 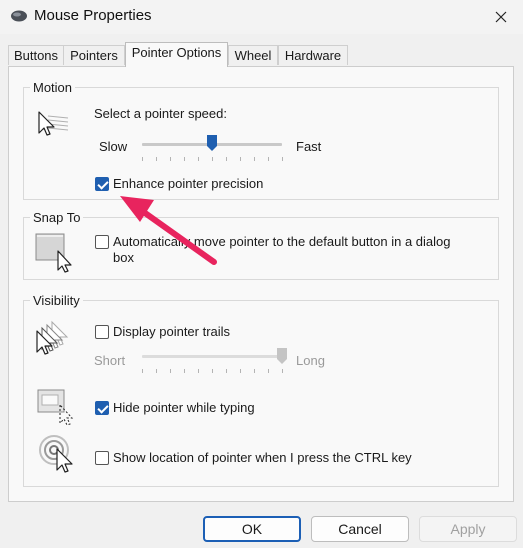 What do you see at coordinates (212, 356) in the screenshot?
I see `trail-slider-track` at bounding box center [212, 356].